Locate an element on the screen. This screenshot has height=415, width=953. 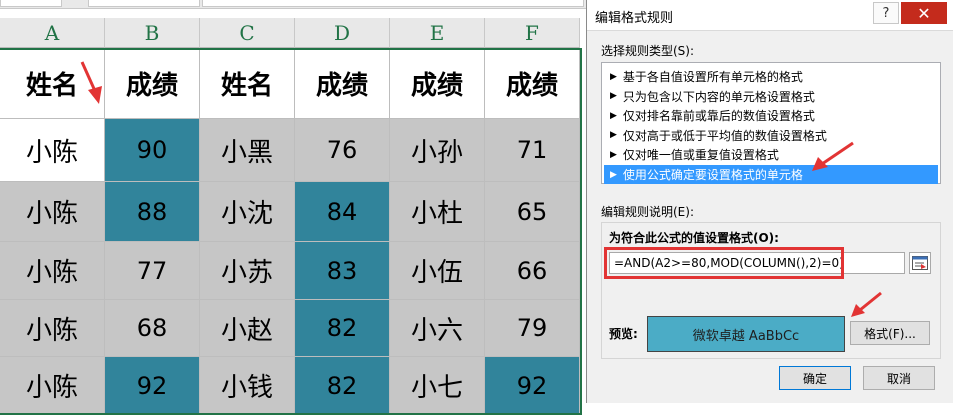
range-select-button is located at coordinates (920, 263).